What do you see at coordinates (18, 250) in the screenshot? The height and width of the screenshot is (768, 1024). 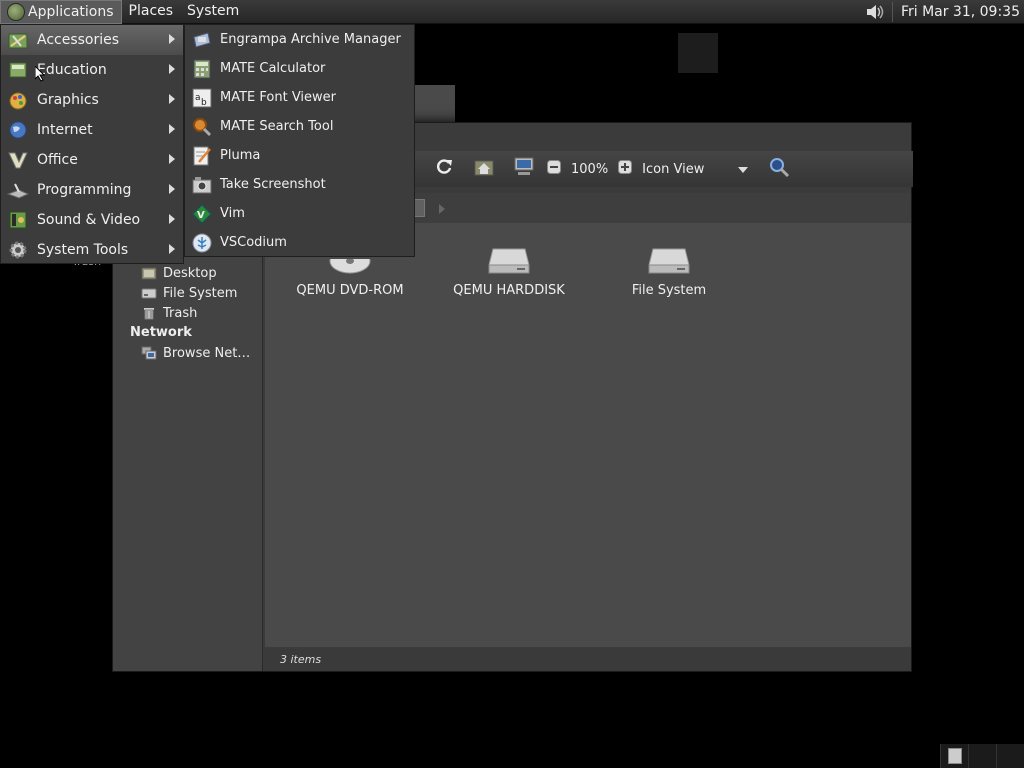 I see `gear-icon` at bounding box center [18, 250].